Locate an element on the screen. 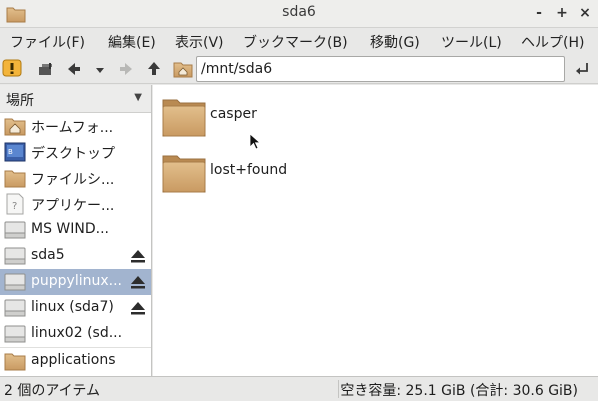  menu-help: ヘルプ(H) is located at coordinates (552, 42).